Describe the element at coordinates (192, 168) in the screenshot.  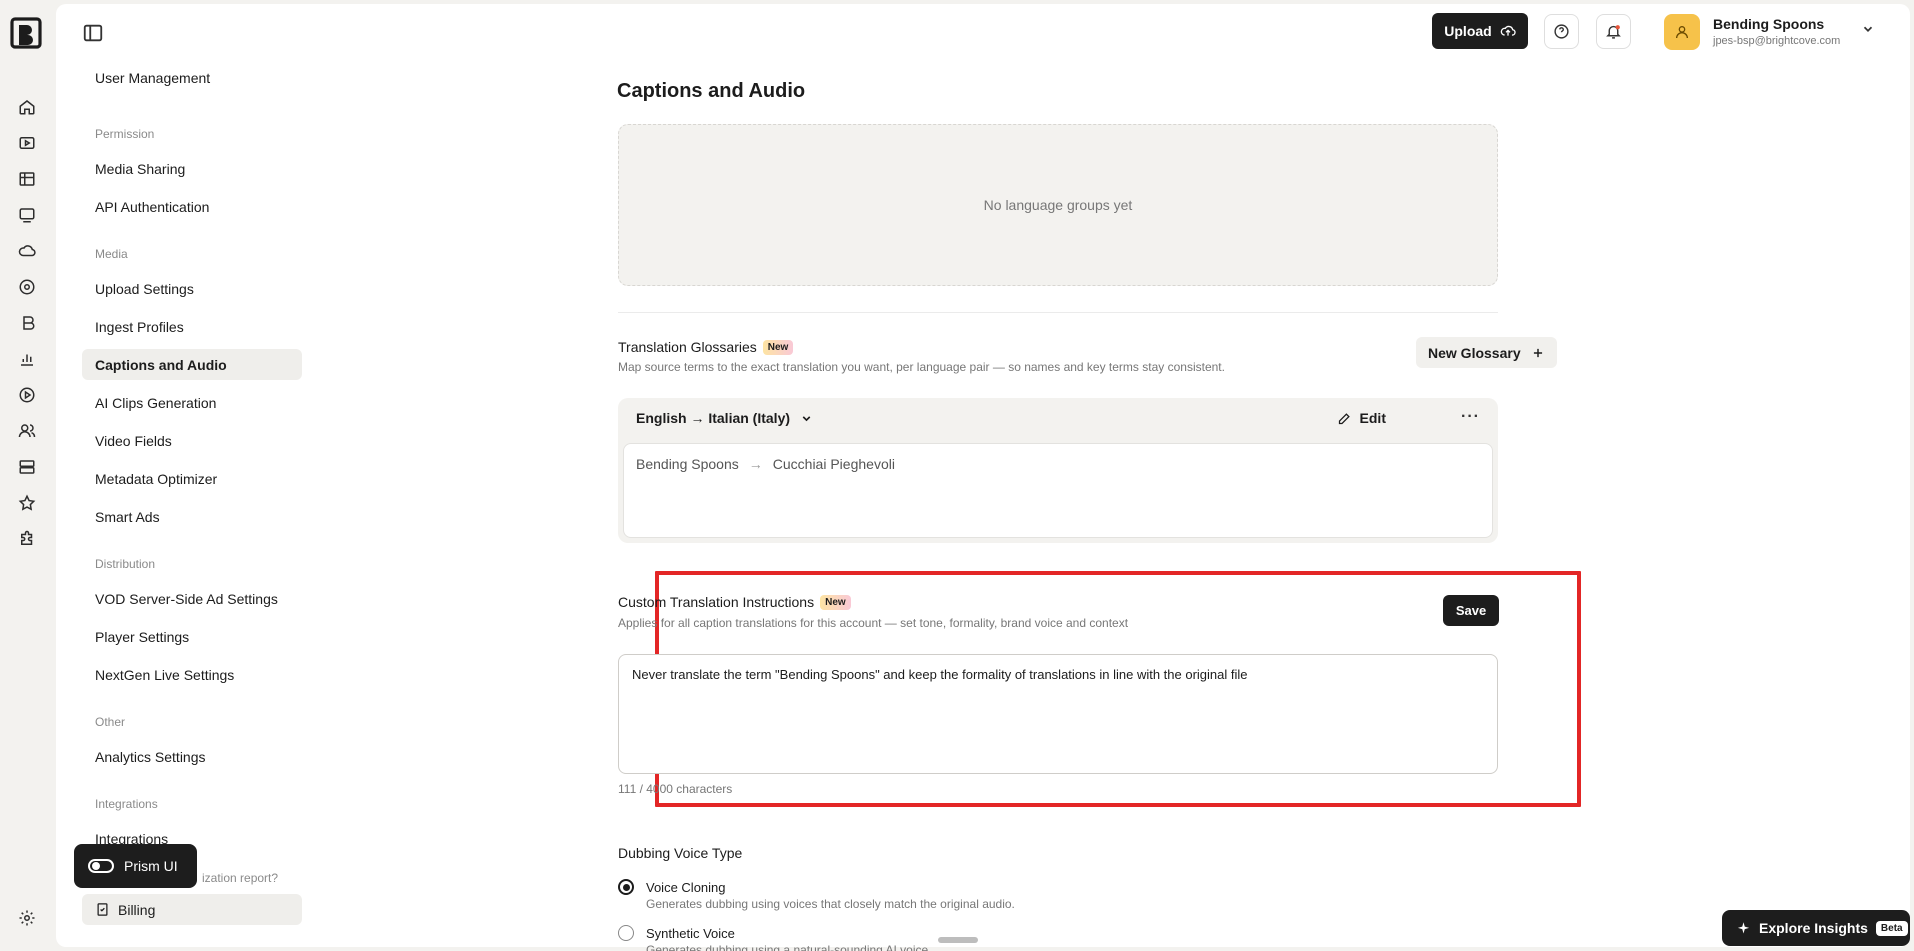
I see `sidebar-item-media-sharing: Media Sharing` at that location.